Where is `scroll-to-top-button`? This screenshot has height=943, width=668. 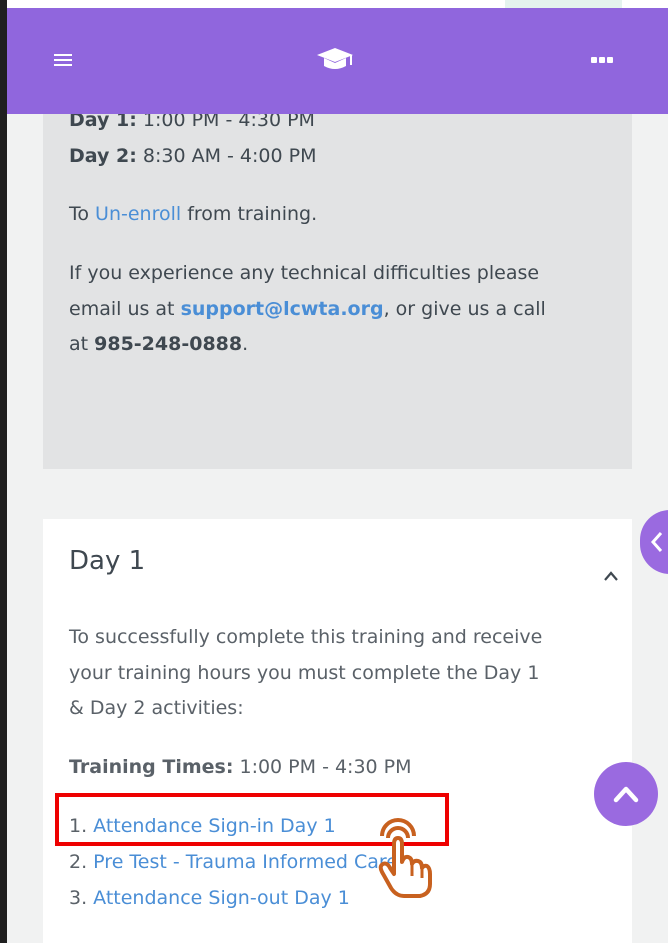 scroll-to-top-button is located at coordinates (626, 794).